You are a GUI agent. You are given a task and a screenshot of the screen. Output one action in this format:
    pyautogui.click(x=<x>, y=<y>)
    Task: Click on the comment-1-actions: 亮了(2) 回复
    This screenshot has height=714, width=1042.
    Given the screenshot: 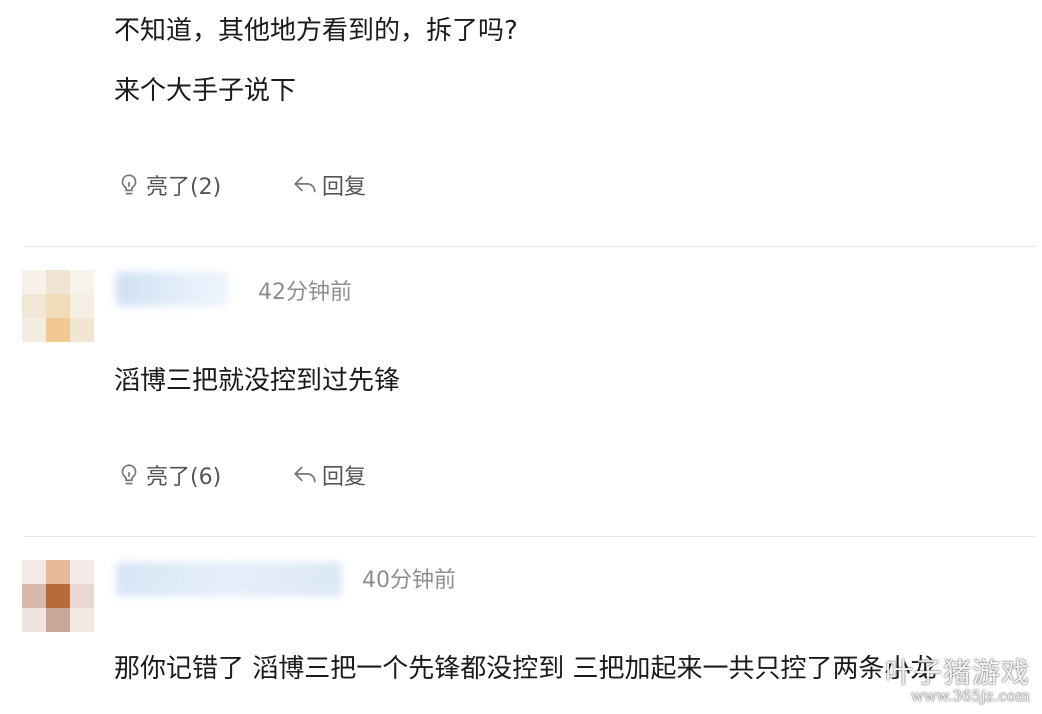 What is the action you would take?
    pyautogui.click(x=241, y=185)
    